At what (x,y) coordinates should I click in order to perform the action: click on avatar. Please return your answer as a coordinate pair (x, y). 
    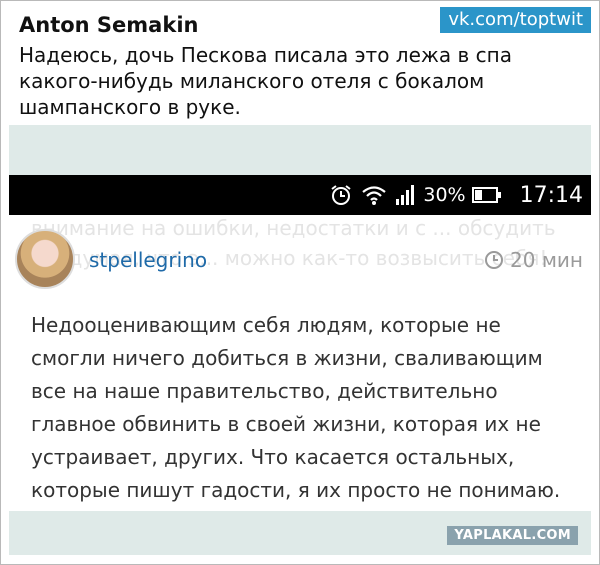
    Looking at the image, I should click on (45, 259).